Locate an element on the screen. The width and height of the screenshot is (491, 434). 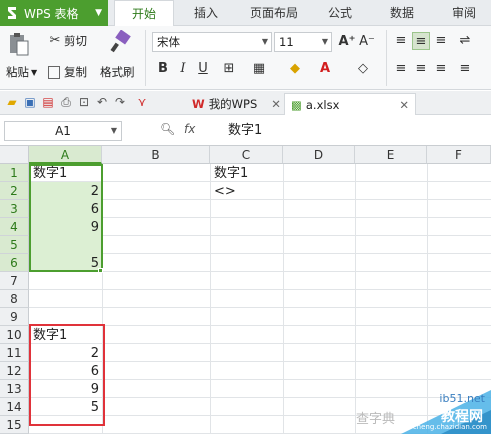
decrease-font-icon: A⁻ is located at coordinates (367, 42).